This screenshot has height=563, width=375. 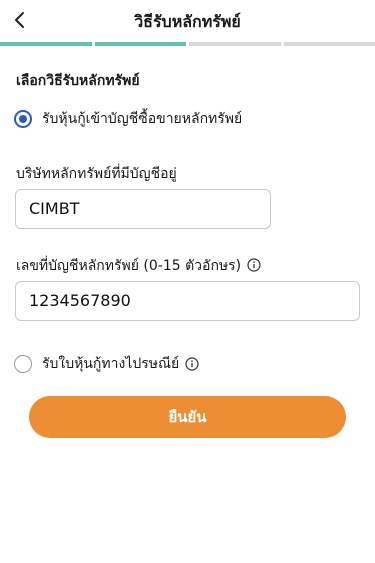 What do you see at coordinates (187, 44) in the screenshot?
I see `step-progress-bar` at bounding box center [187, 44].